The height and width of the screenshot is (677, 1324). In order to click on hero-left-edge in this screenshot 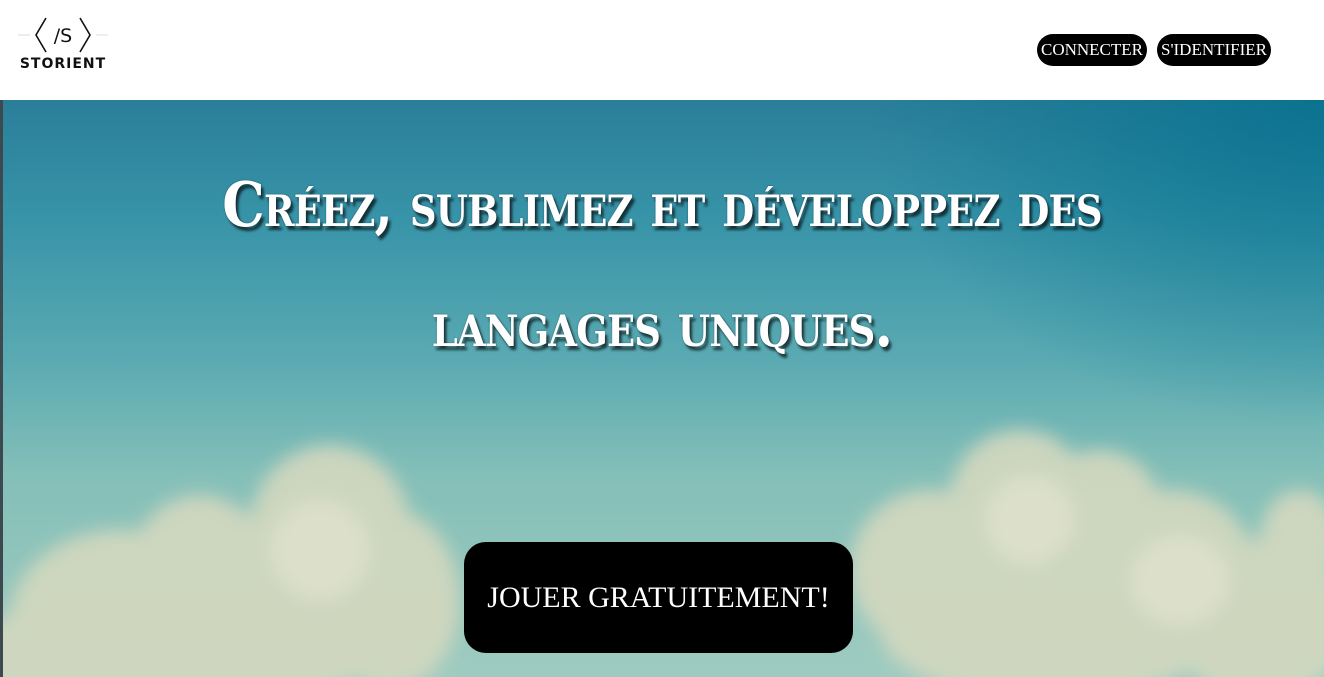, I will do `click(1, 388)`.